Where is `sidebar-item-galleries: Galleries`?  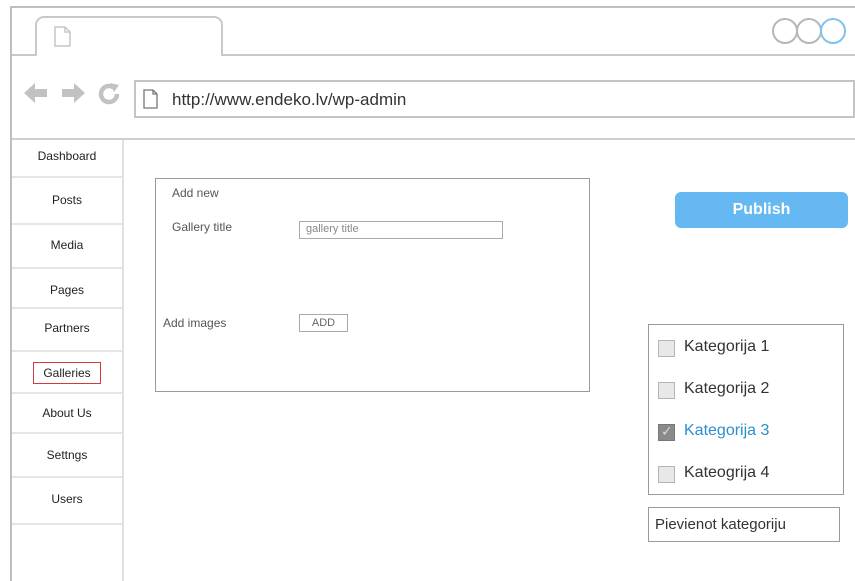
sidebar-item-galleries: Galleries is located at coordinates (67, 373).